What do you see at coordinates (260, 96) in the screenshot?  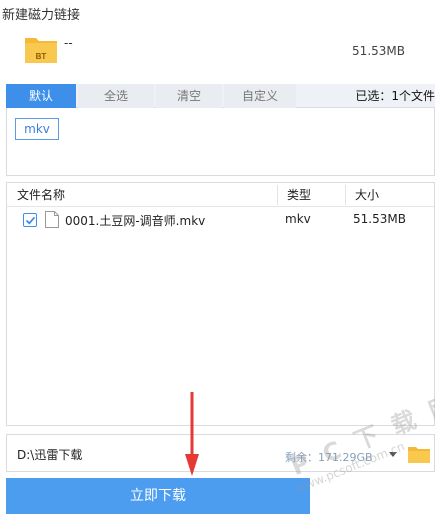 I see `tab-custom: 自定义` at bounding box center [260, 96].